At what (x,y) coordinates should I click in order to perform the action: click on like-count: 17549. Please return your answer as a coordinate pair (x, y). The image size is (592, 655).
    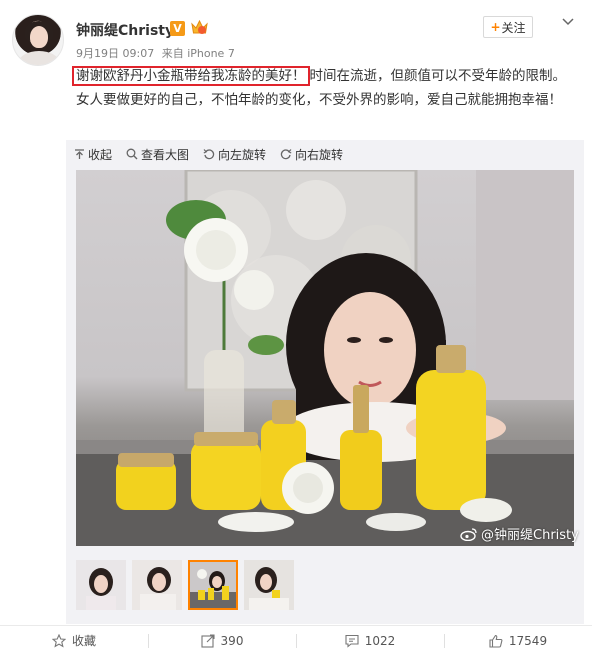
    Looking at the image, I should click on (528, 640).